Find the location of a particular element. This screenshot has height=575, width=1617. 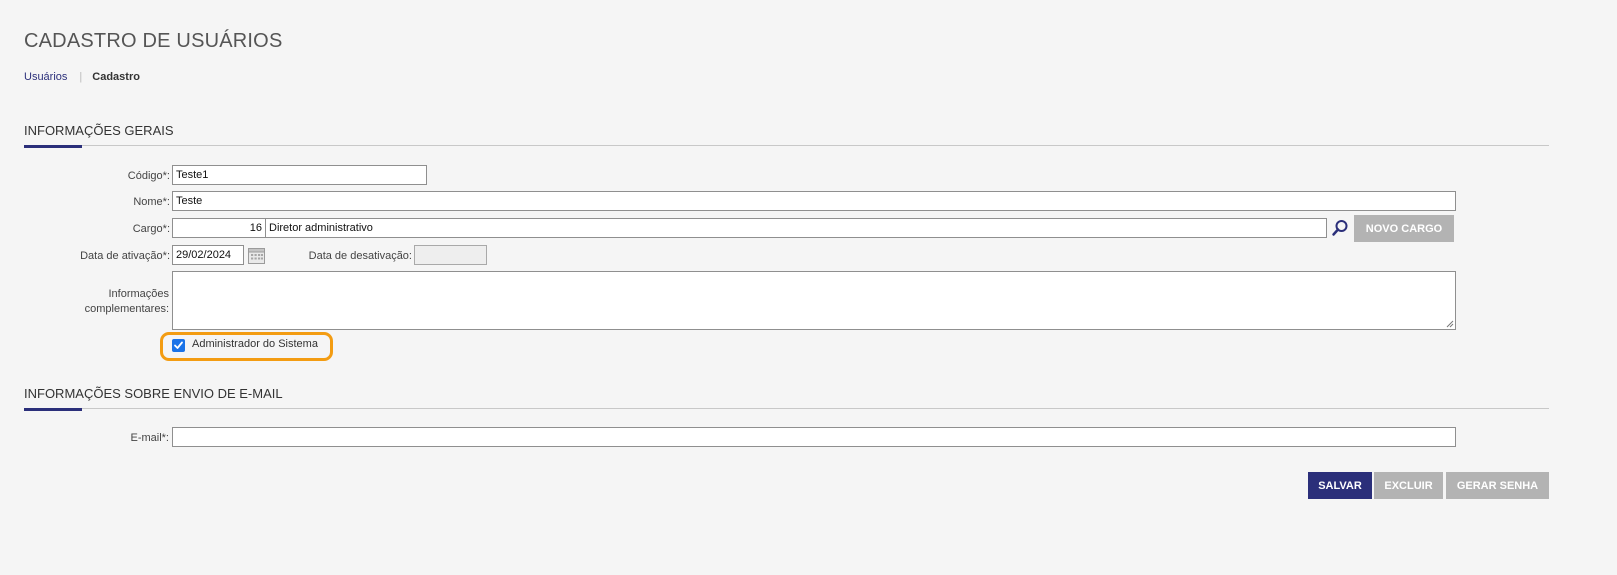

check-icon is located at coordinates (178, 345).